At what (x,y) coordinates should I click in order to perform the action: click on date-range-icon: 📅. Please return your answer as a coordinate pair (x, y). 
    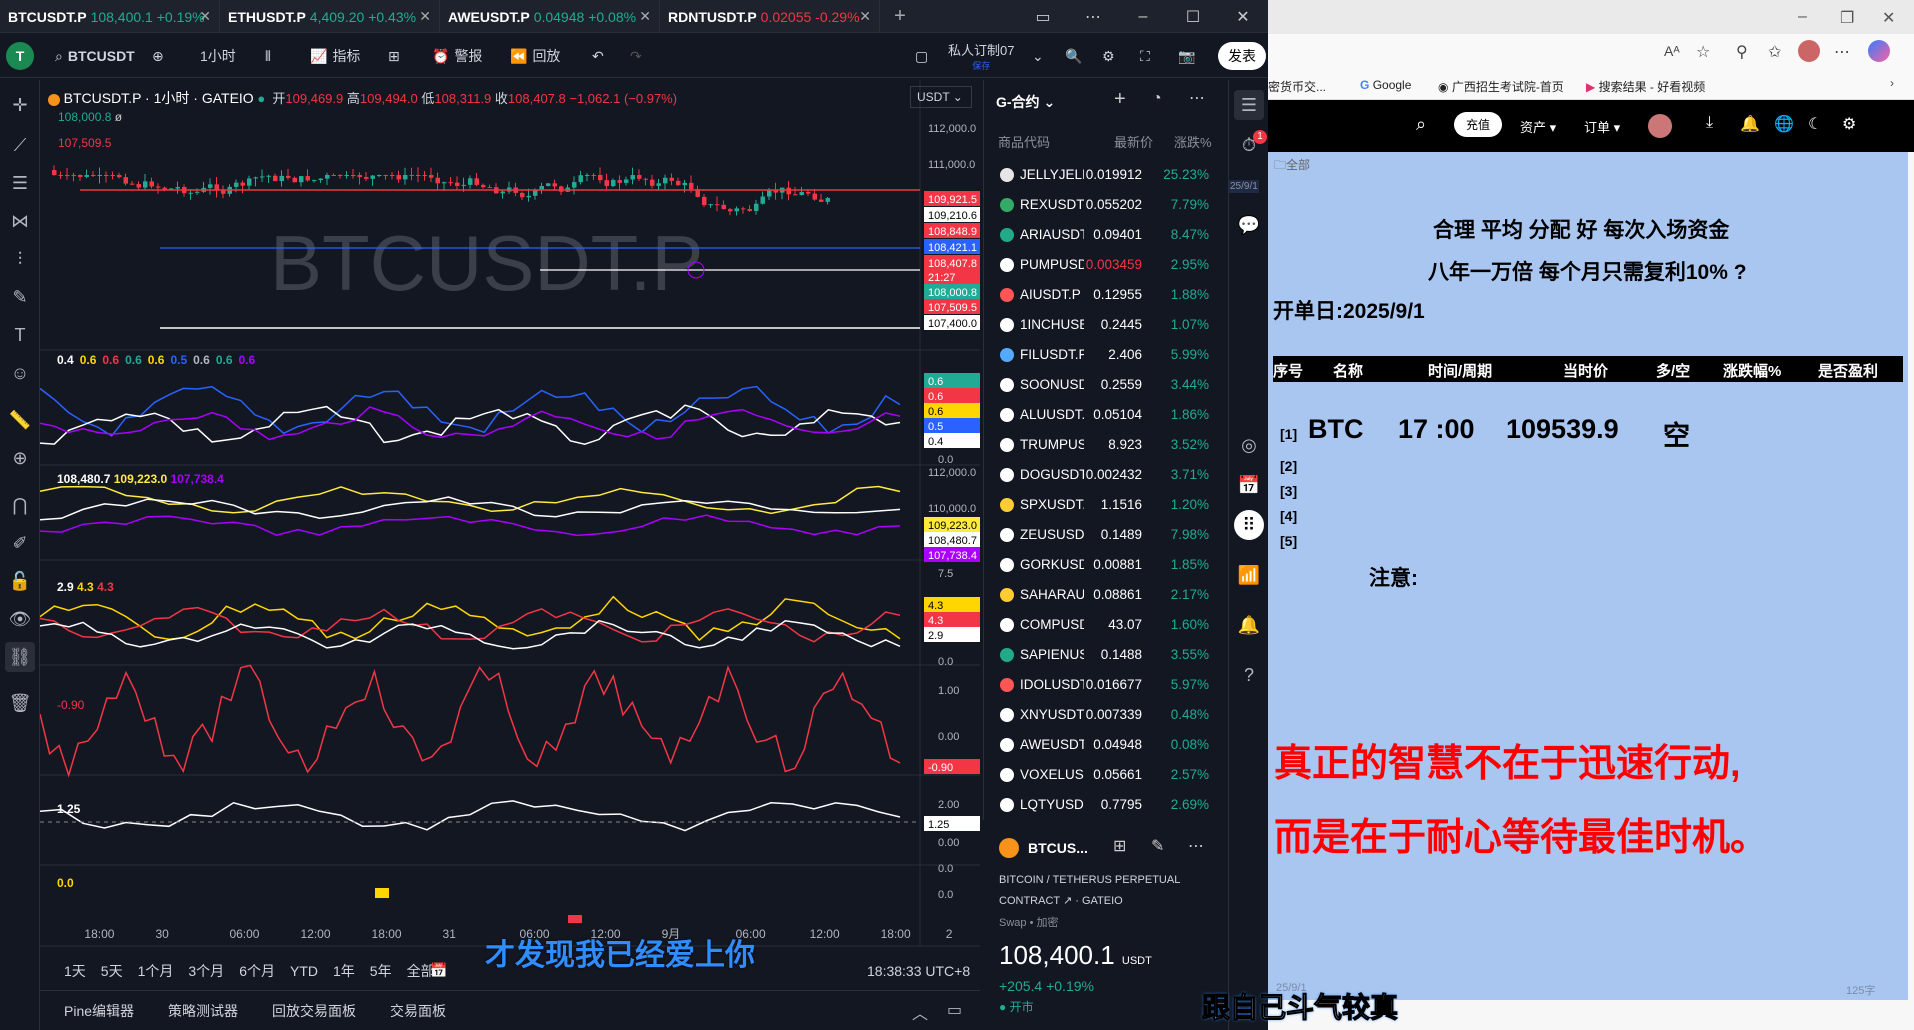
    Looking at the image, I should click on (438, 970).